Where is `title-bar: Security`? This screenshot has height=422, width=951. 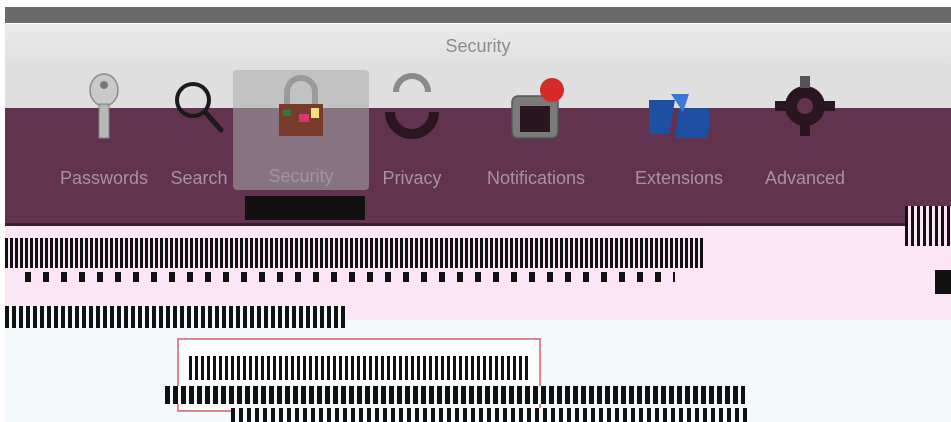
title-bar: Security is located at coordinates (478, 44).